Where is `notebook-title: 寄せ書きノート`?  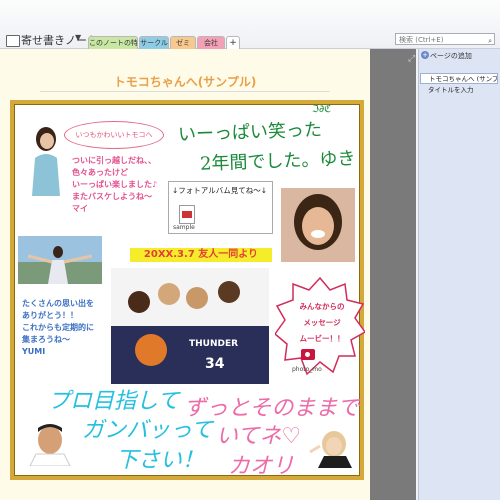
notebook-title: 寄せ書きノート is located at coordinates (59, 40).